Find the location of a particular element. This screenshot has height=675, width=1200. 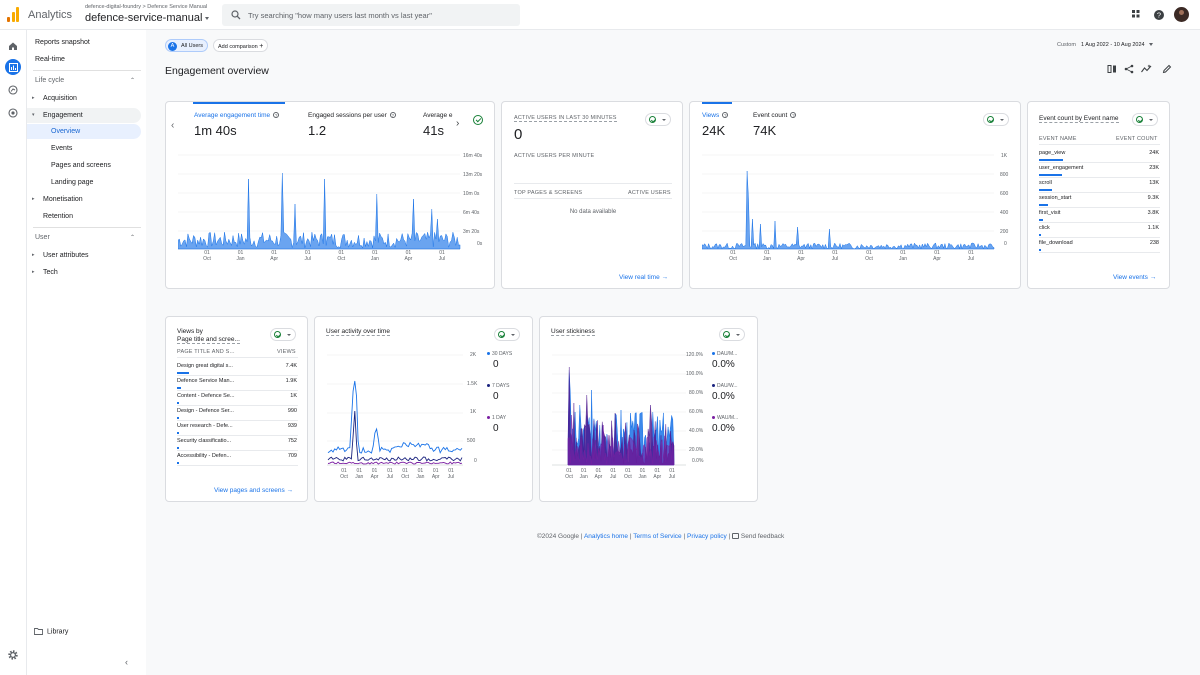

search-bar is located at coordinates (371, 15).